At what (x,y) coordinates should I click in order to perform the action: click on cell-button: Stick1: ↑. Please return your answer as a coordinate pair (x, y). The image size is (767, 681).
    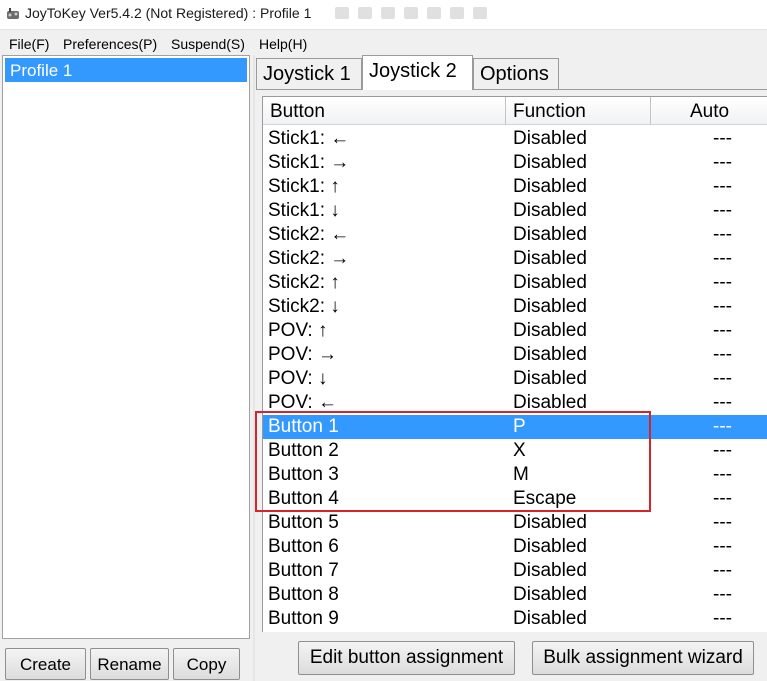
    Looking at the image, I should click on (304, 186).